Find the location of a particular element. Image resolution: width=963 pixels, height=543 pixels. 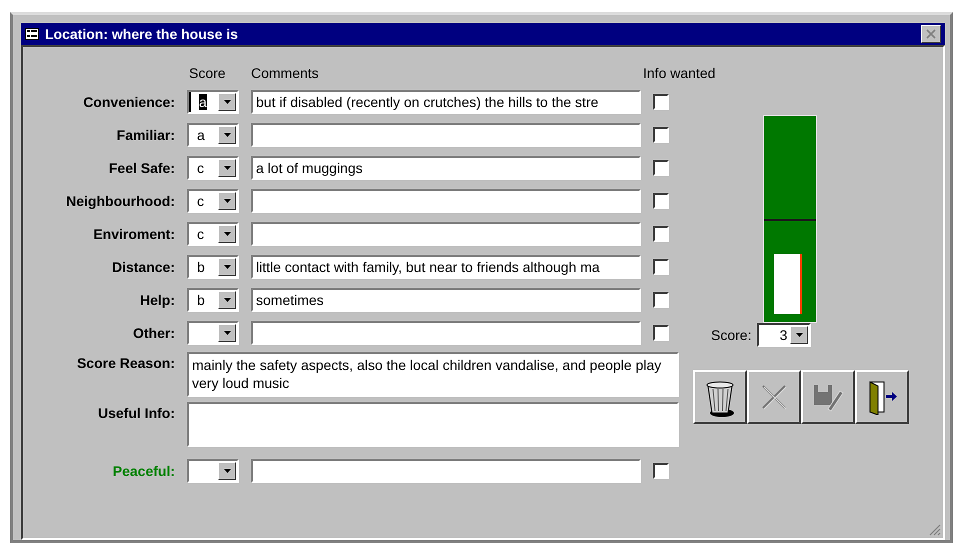

field-label: Convenience: is located at coordinates (128, 102).